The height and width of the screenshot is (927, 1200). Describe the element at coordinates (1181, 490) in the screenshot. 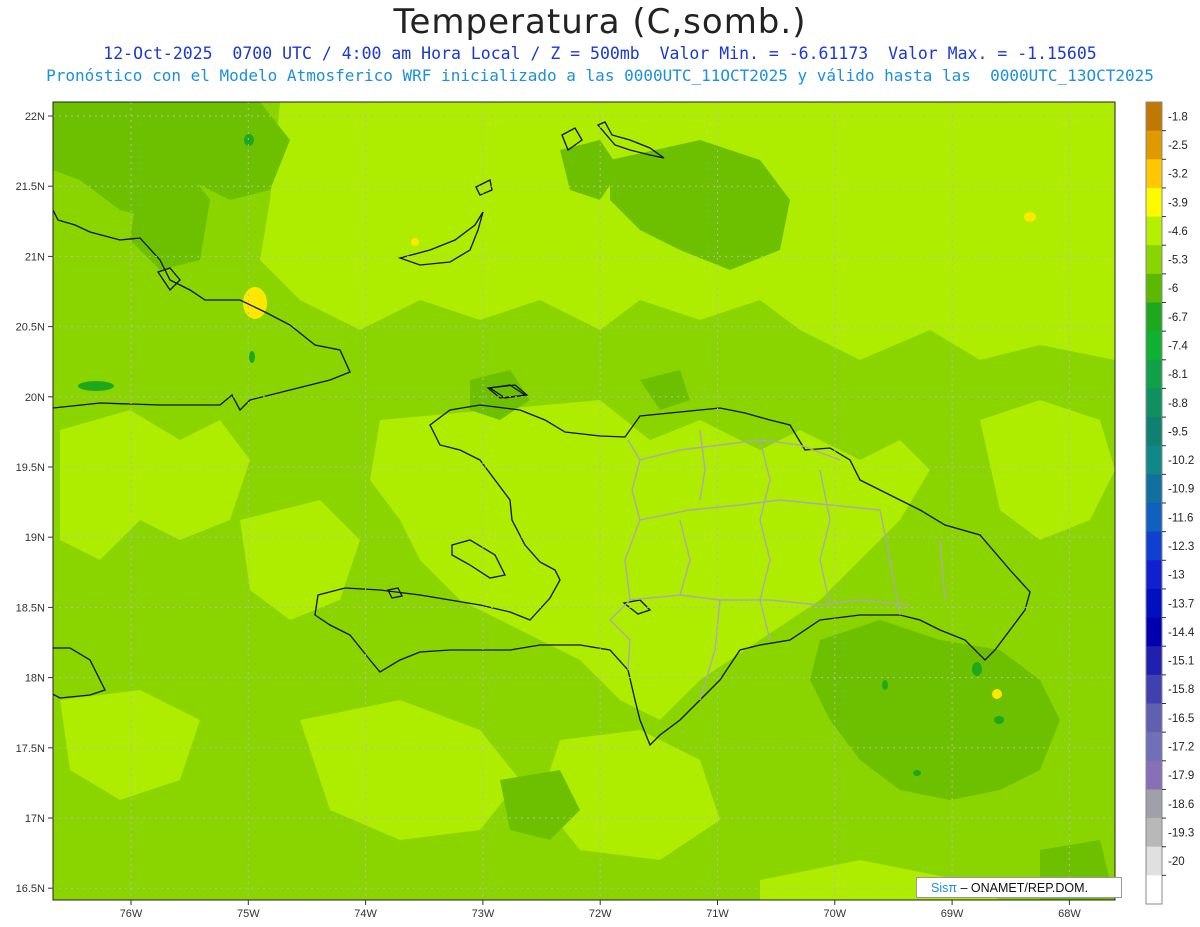

I see `colorbar-label: -10.9` at that location.